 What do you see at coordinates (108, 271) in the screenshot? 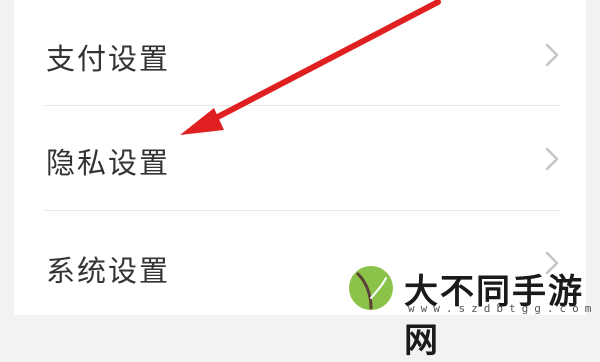
I see `settings-item-label: 系统设置` at bounding box center [108, 271].